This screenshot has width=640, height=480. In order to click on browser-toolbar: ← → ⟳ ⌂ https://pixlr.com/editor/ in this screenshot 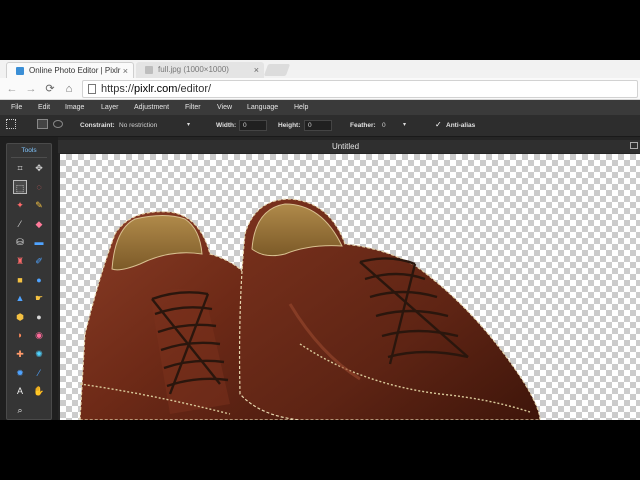, I will do `click(320, 89)`.